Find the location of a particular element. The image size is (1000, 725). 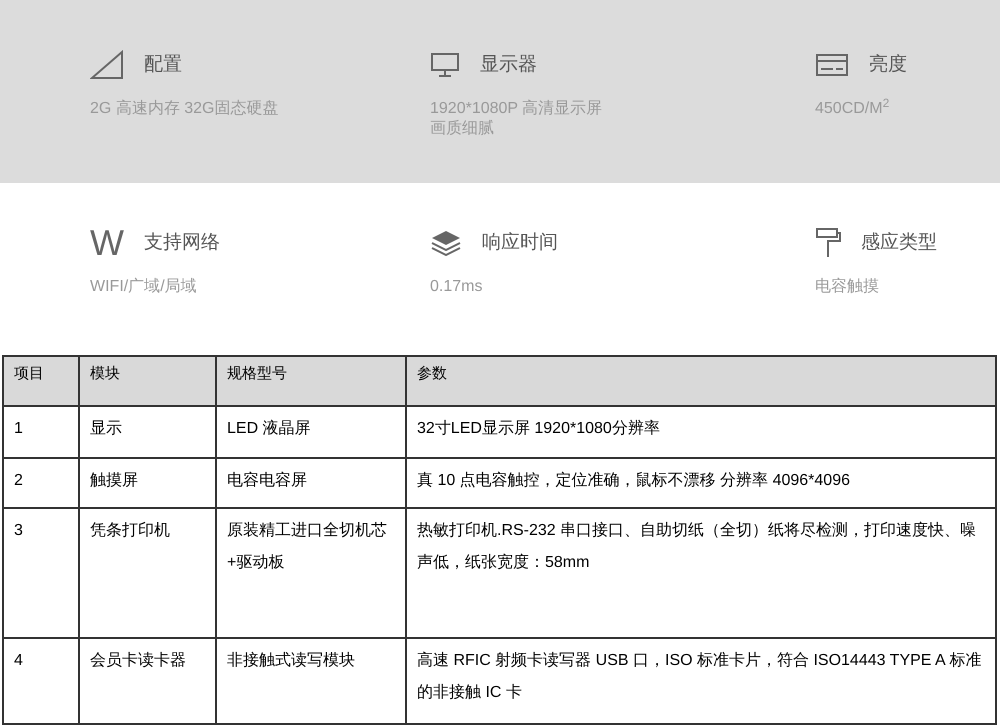

feature-title: 亮度 is located at coordinates (888, 64).